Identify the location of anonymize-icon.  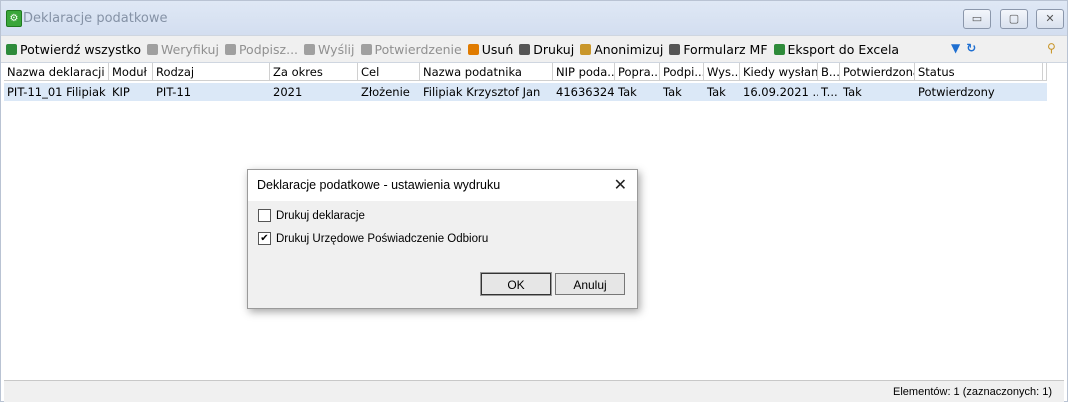
(586, 49).